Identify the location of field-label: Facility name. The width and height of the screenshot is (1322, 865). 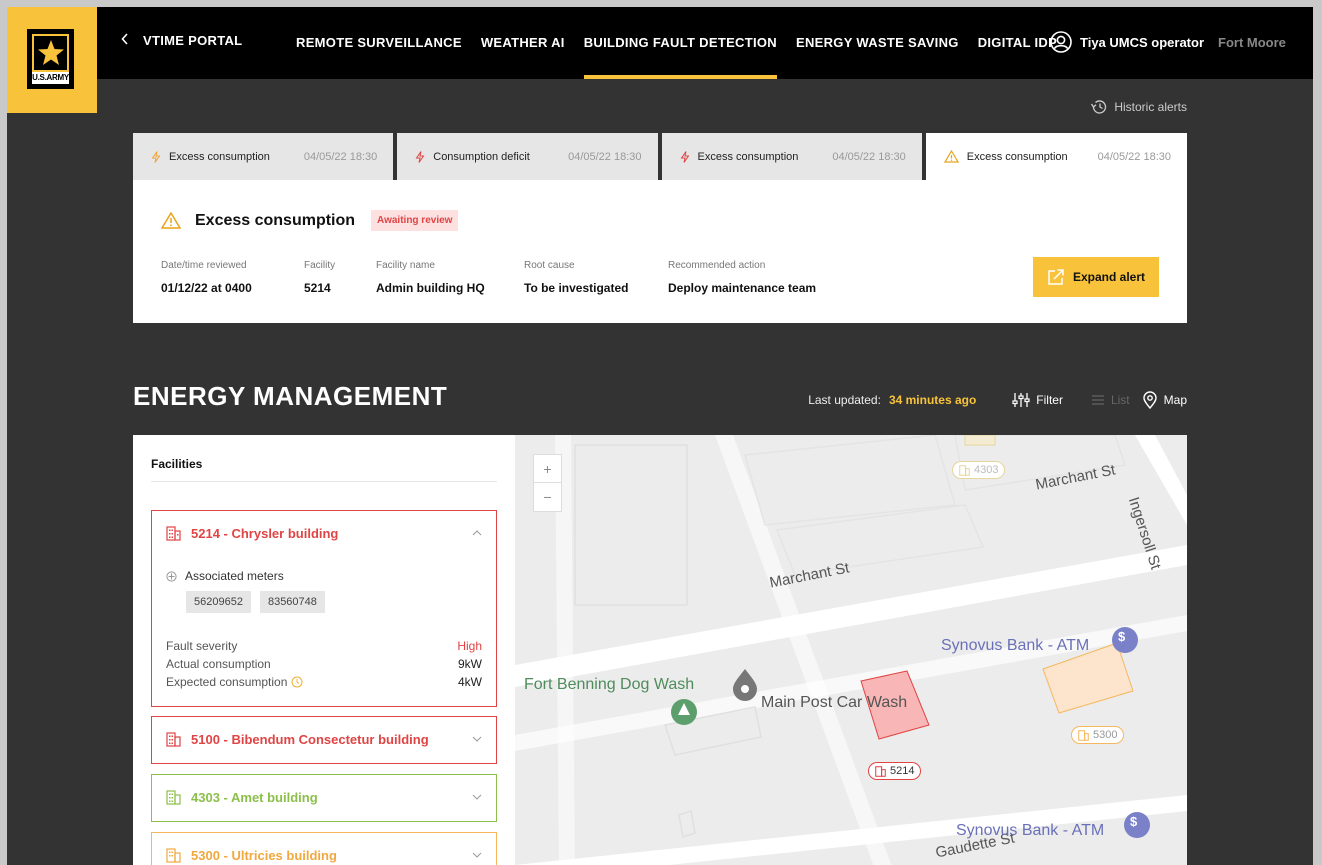
(405, 265).